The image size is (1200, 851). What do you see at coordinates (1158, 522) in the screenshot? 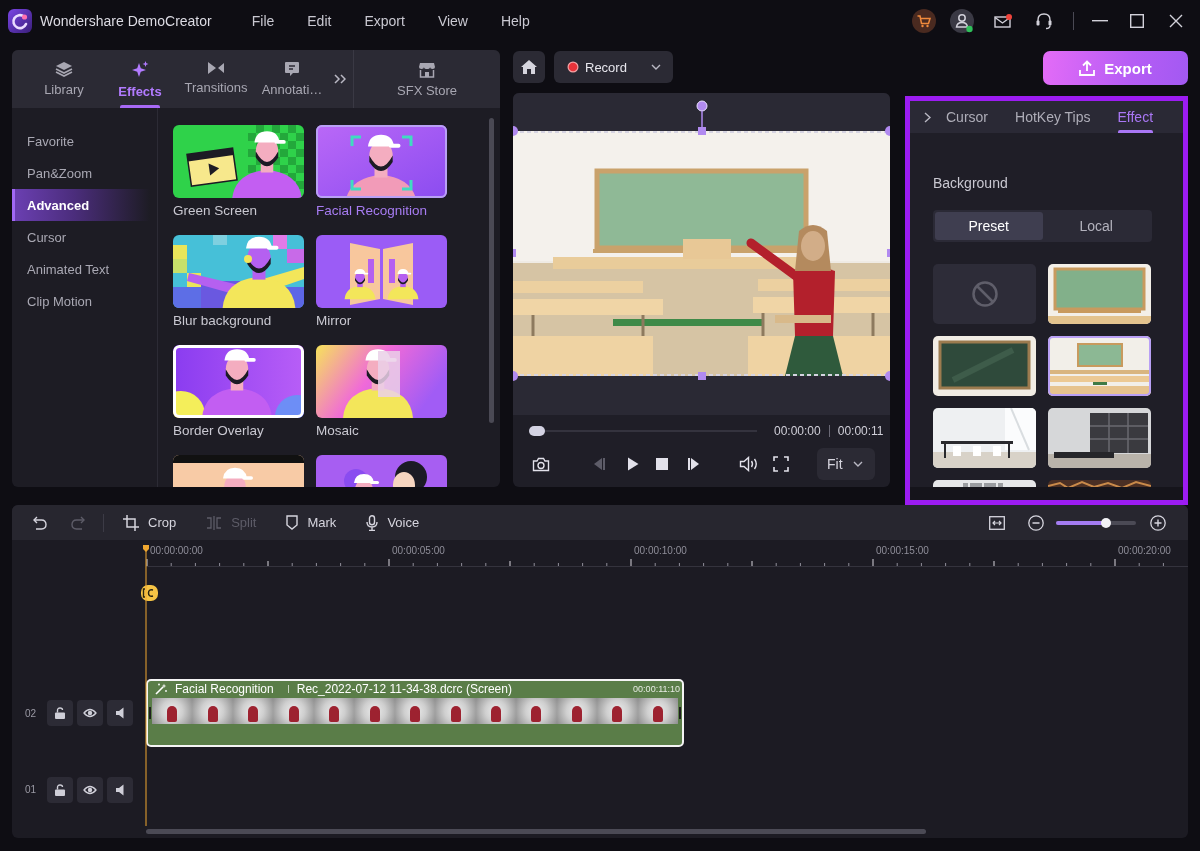
I see `zoom-in-icon` at bounding box center [1158, 522].